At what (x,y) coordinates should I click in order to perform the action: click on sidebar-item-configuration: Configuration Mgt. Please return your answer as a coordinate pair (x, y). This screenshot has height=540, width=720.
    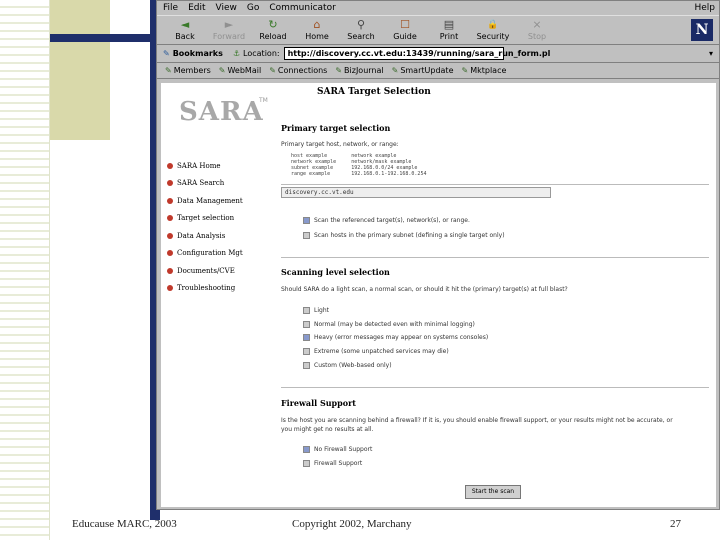
    Looking at the image, I should click on (222, 254).